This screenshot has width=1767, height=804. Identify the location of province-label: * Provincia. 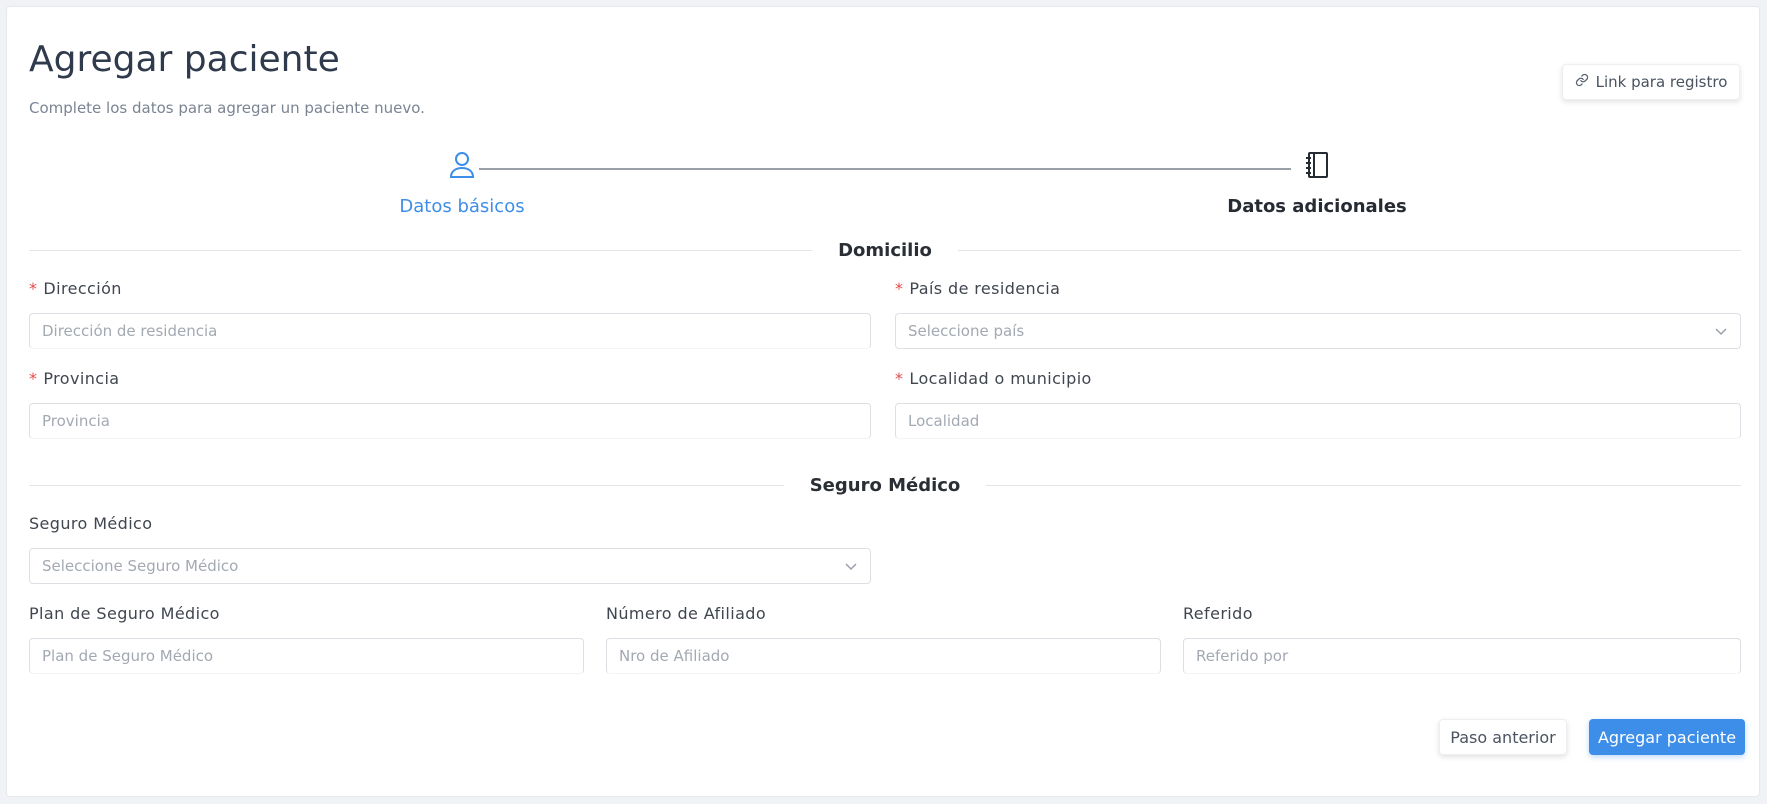
(74, 378).